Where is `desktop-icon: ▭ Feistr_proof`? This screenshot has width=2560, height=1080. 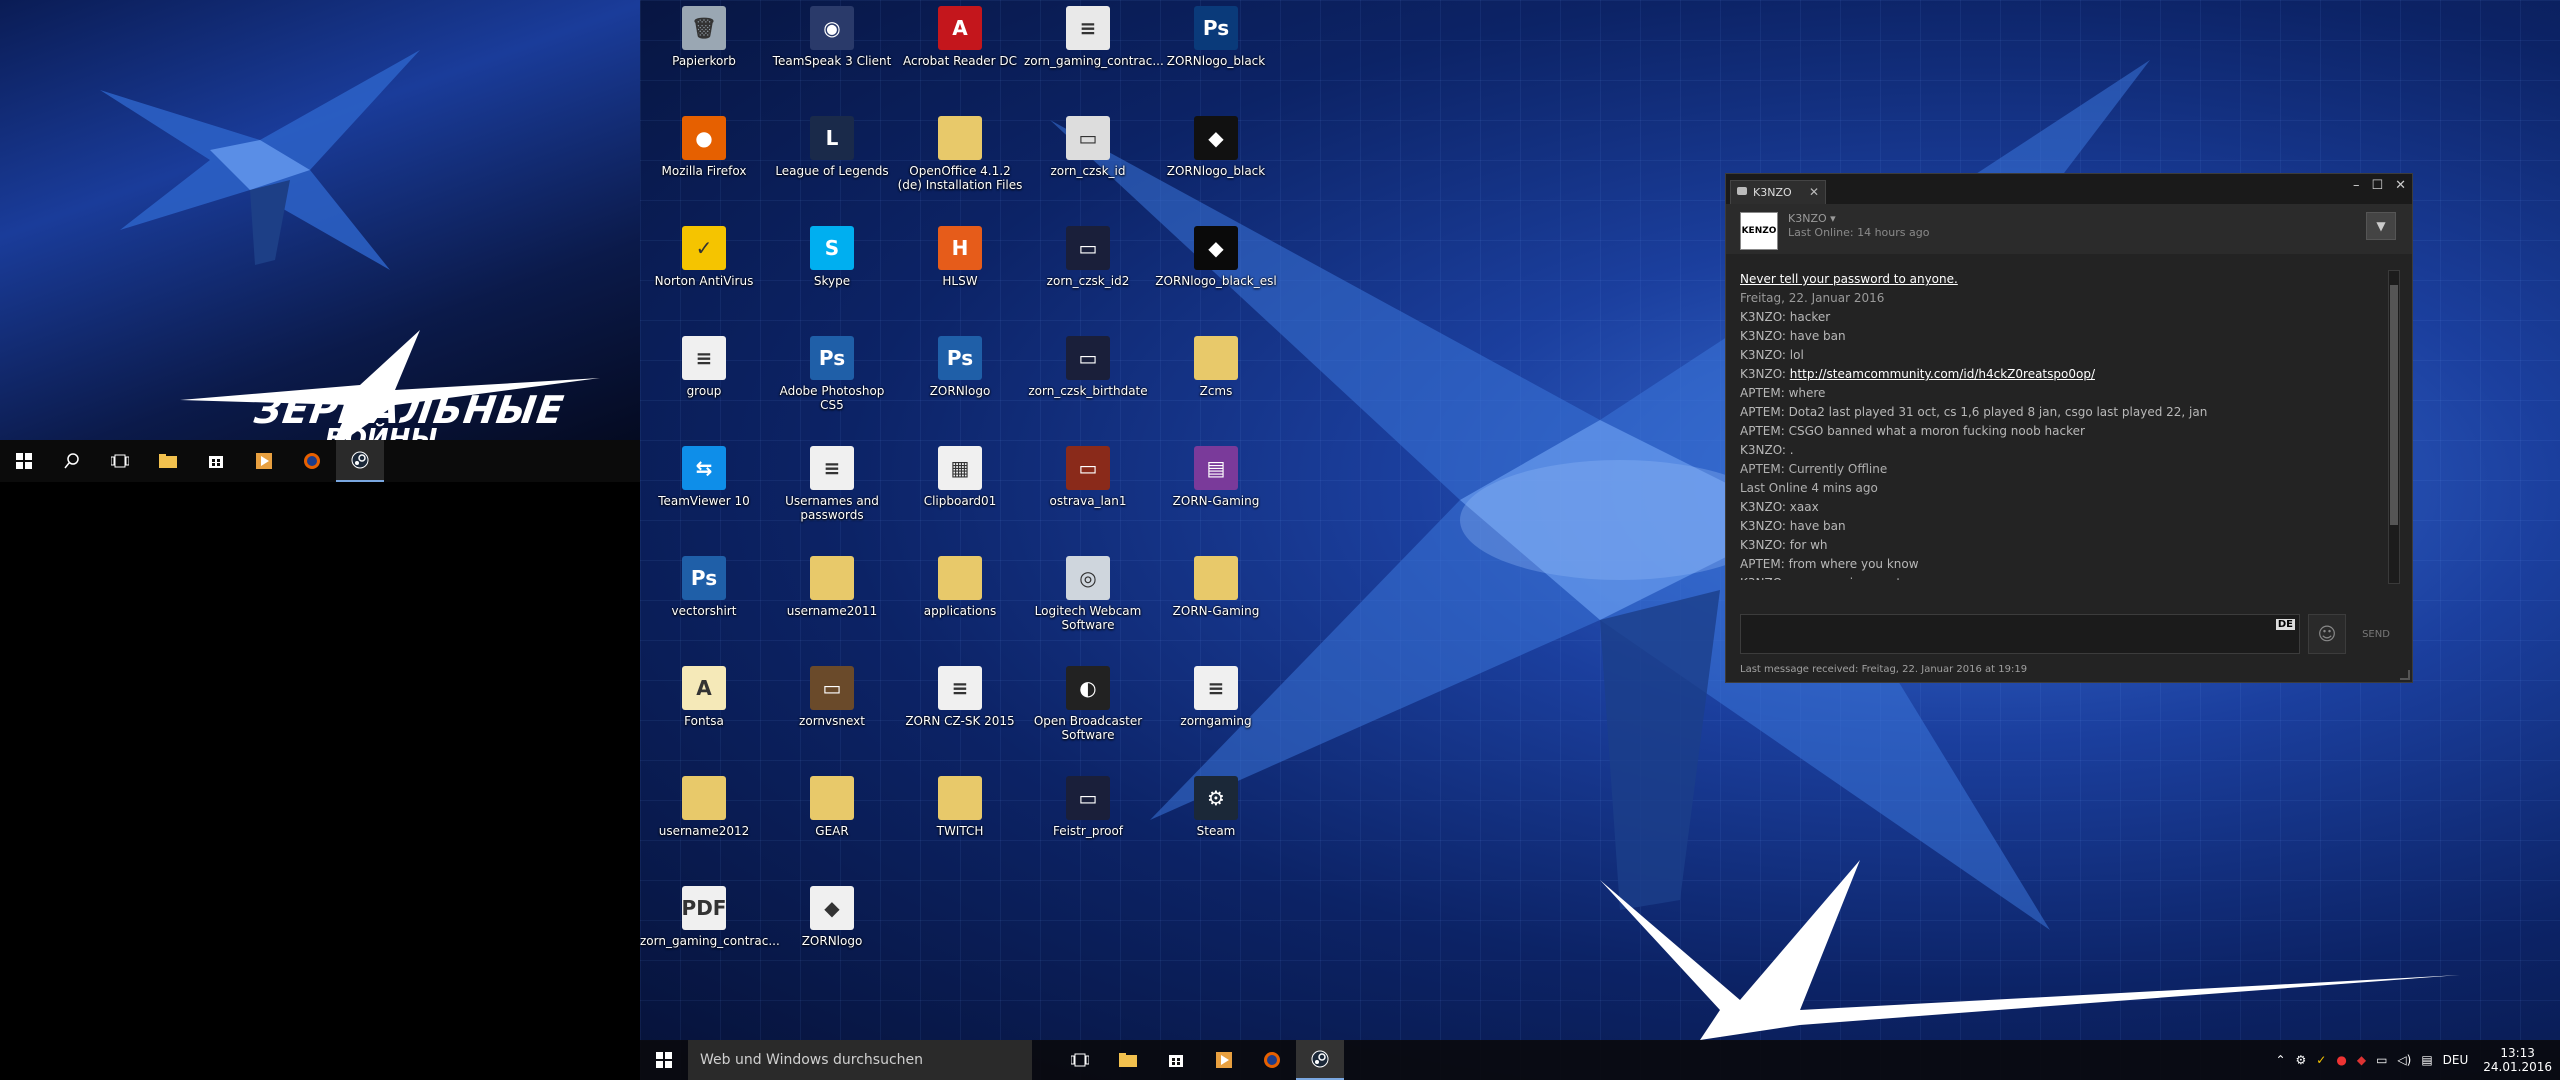 desktop-icon: ▭ Feistr_proof is located at coordinates (1088, 804).